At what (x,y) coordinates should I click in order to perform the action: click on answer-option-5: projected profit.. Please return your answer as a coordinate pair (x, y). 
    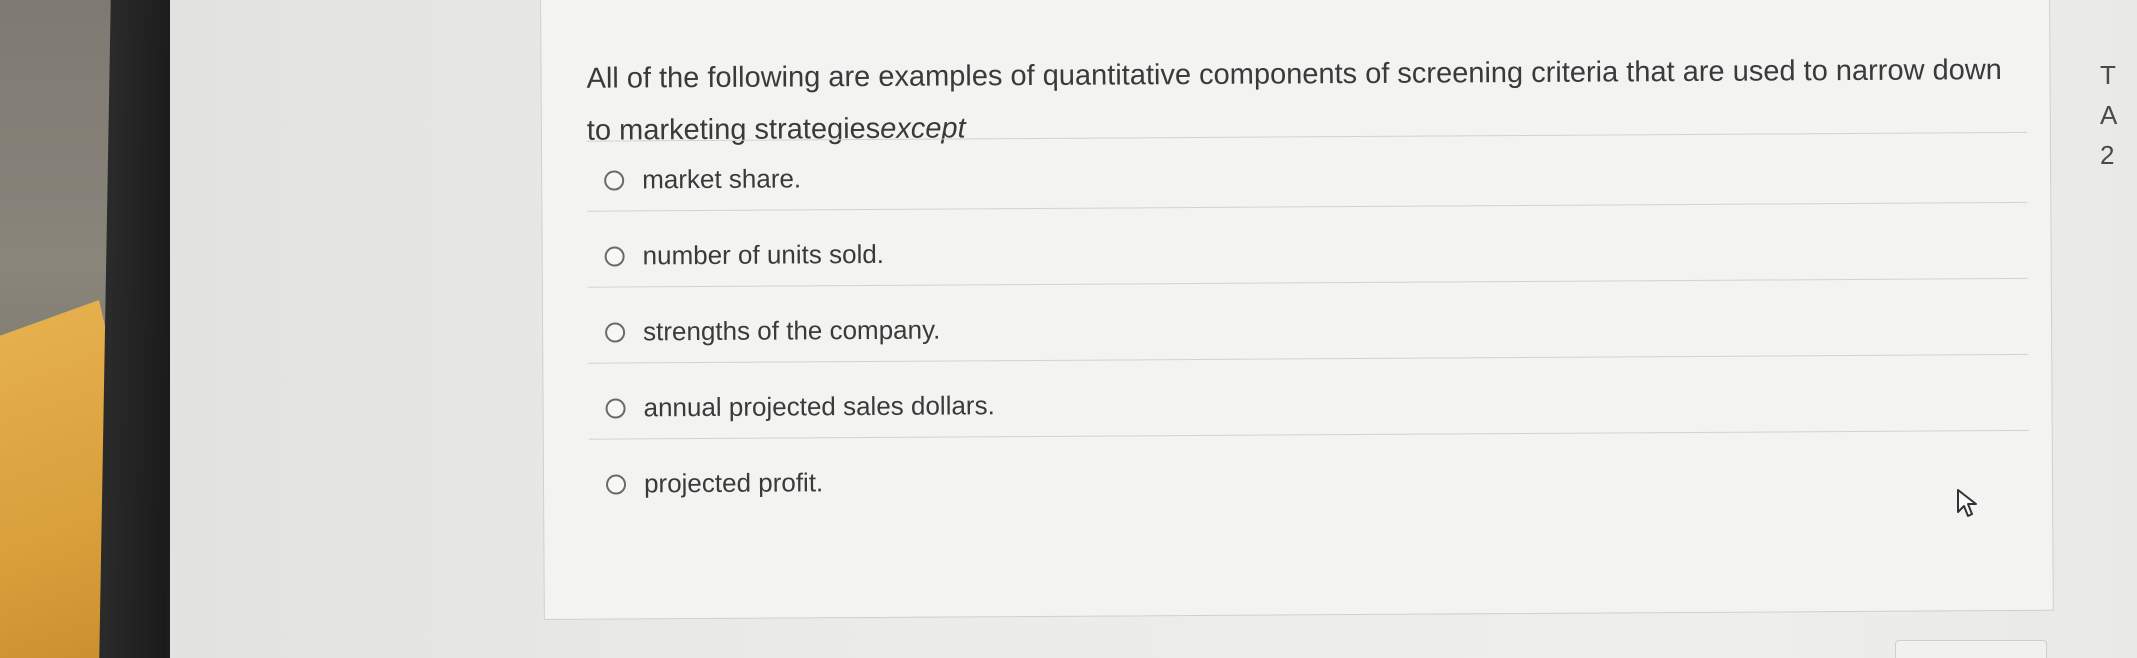
    Looking at the image, I should click on (714, 483).